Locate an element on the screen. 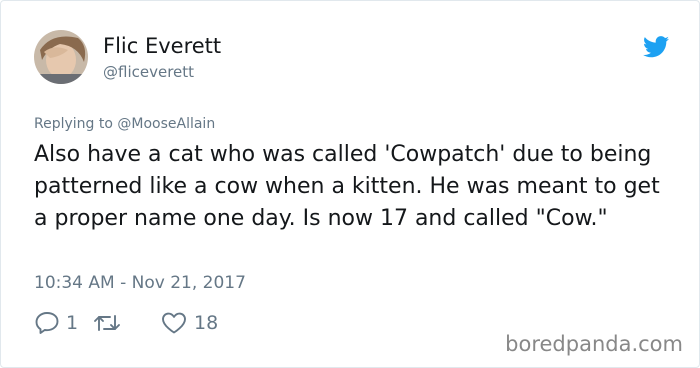 Image resolution: width=700 pixels, height=368 pixels. reply-button: 1 is located at coordinates (56, 323).